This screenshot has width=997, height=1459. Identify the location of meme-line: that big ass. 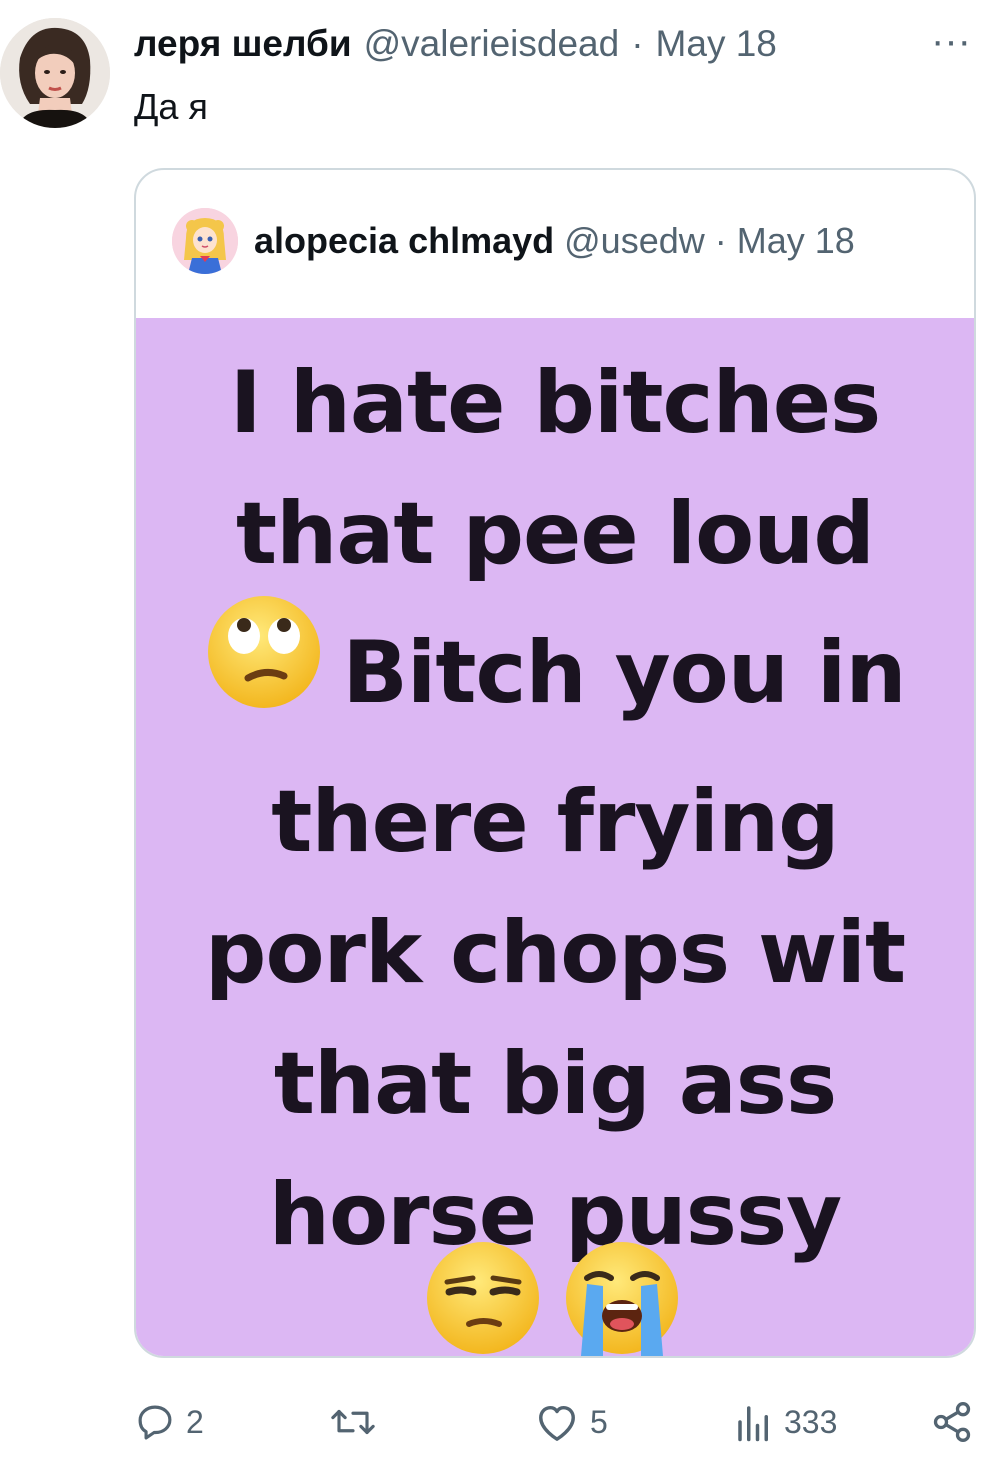
(555, 1084).